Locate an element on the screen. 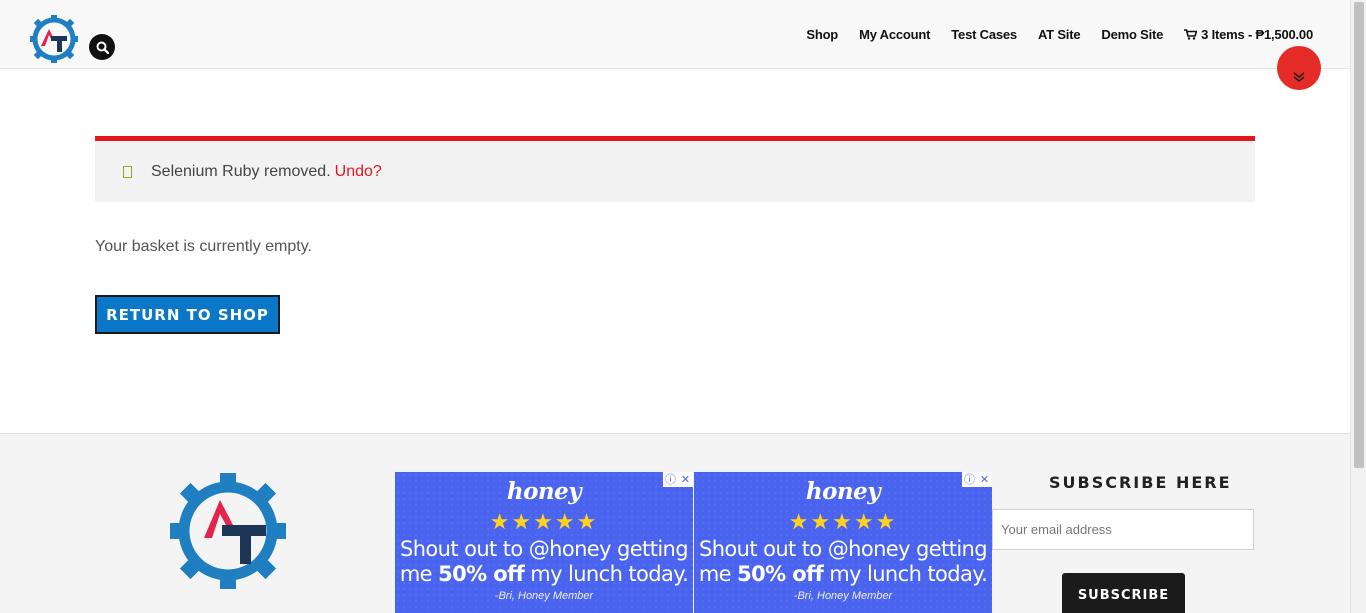 The width and height of the screenshot is (1366, 613). empty-basket-message: Your basket is currently empty. is located at coordinates (203, 246).